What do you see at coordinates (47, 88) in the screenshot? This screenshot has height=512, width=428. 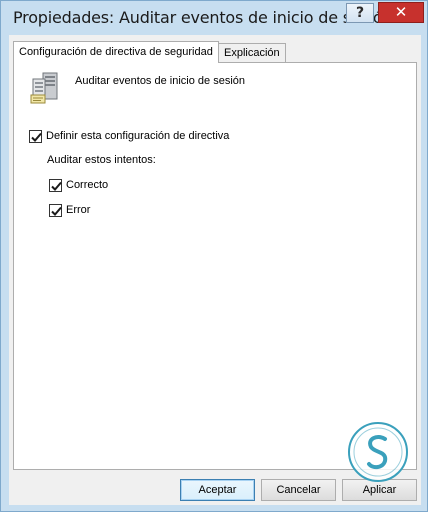 I see `server-policy-icon` at bounding box center [47, 88].